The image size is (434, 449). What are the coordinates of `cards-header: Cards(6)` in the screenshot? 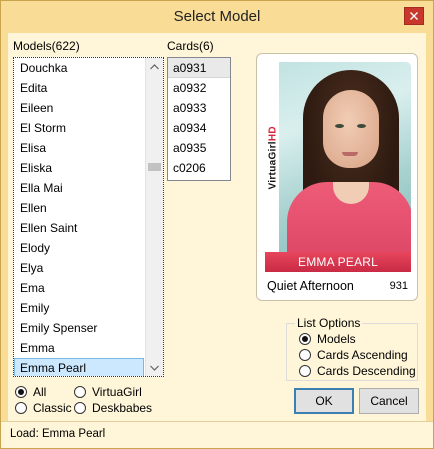 It's located at (190, 46).